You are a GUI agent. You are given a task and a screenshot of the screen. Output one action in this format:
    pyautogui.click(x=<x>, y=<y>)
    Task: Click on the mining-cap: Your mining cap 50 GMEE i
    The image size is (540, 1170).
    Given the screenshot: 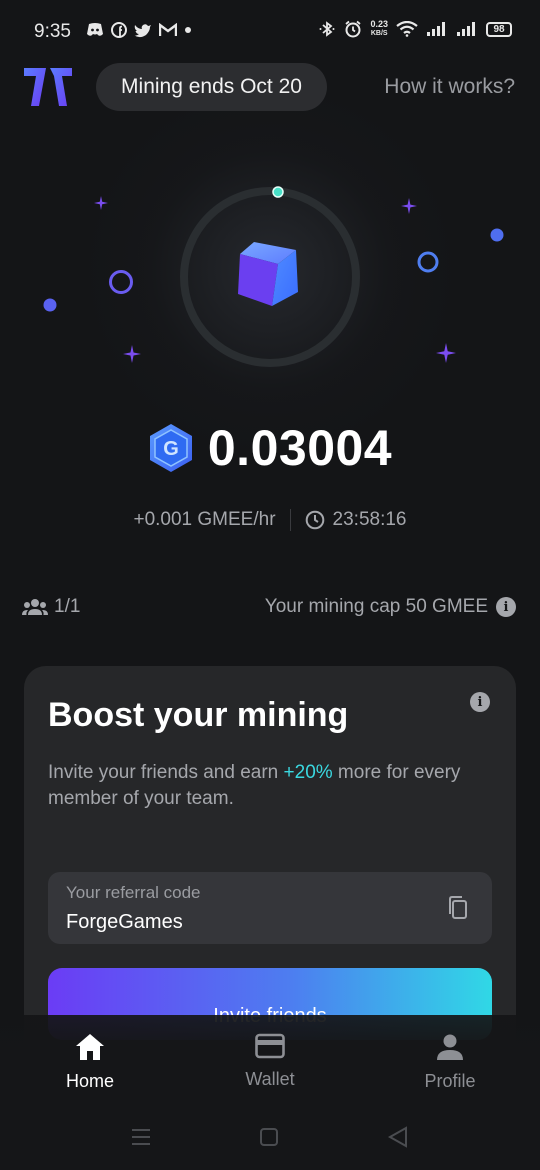 What is the action you would take?
    pyautogui.click(x=390, y=607)
    